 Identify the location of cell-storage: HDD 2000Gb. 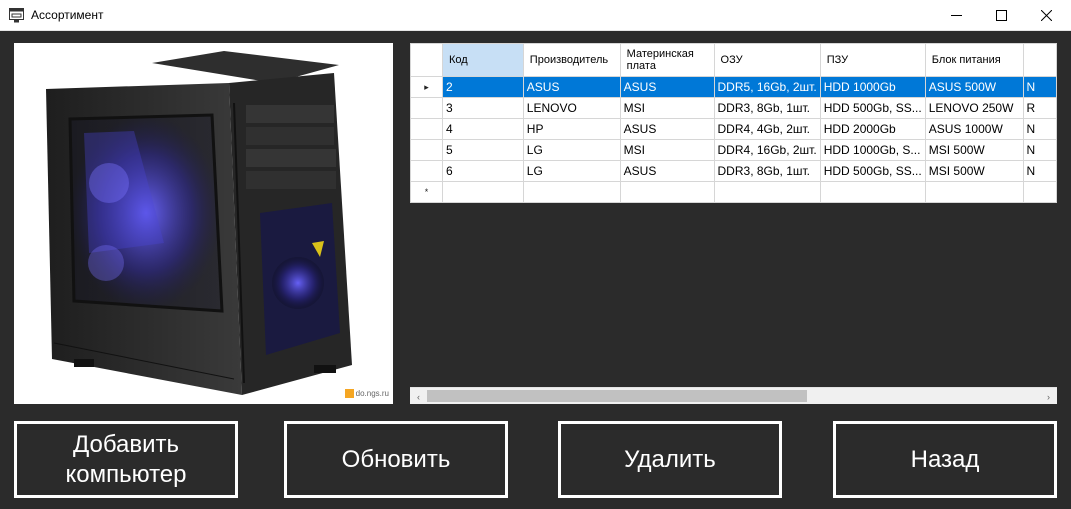
(872, 129).